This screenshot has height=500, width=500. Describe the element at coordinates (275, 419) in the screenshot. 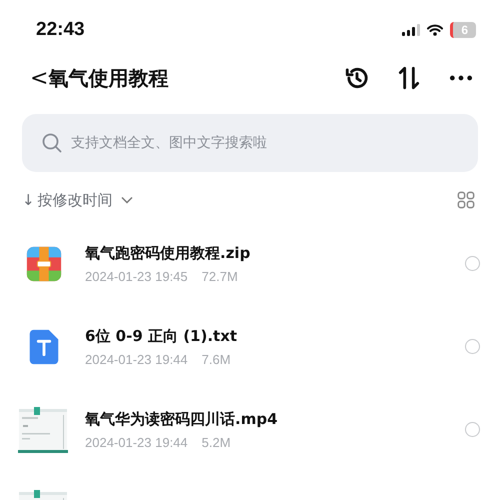

I see `file-name: 氧气华为读密码四川话.mp4` at that location.